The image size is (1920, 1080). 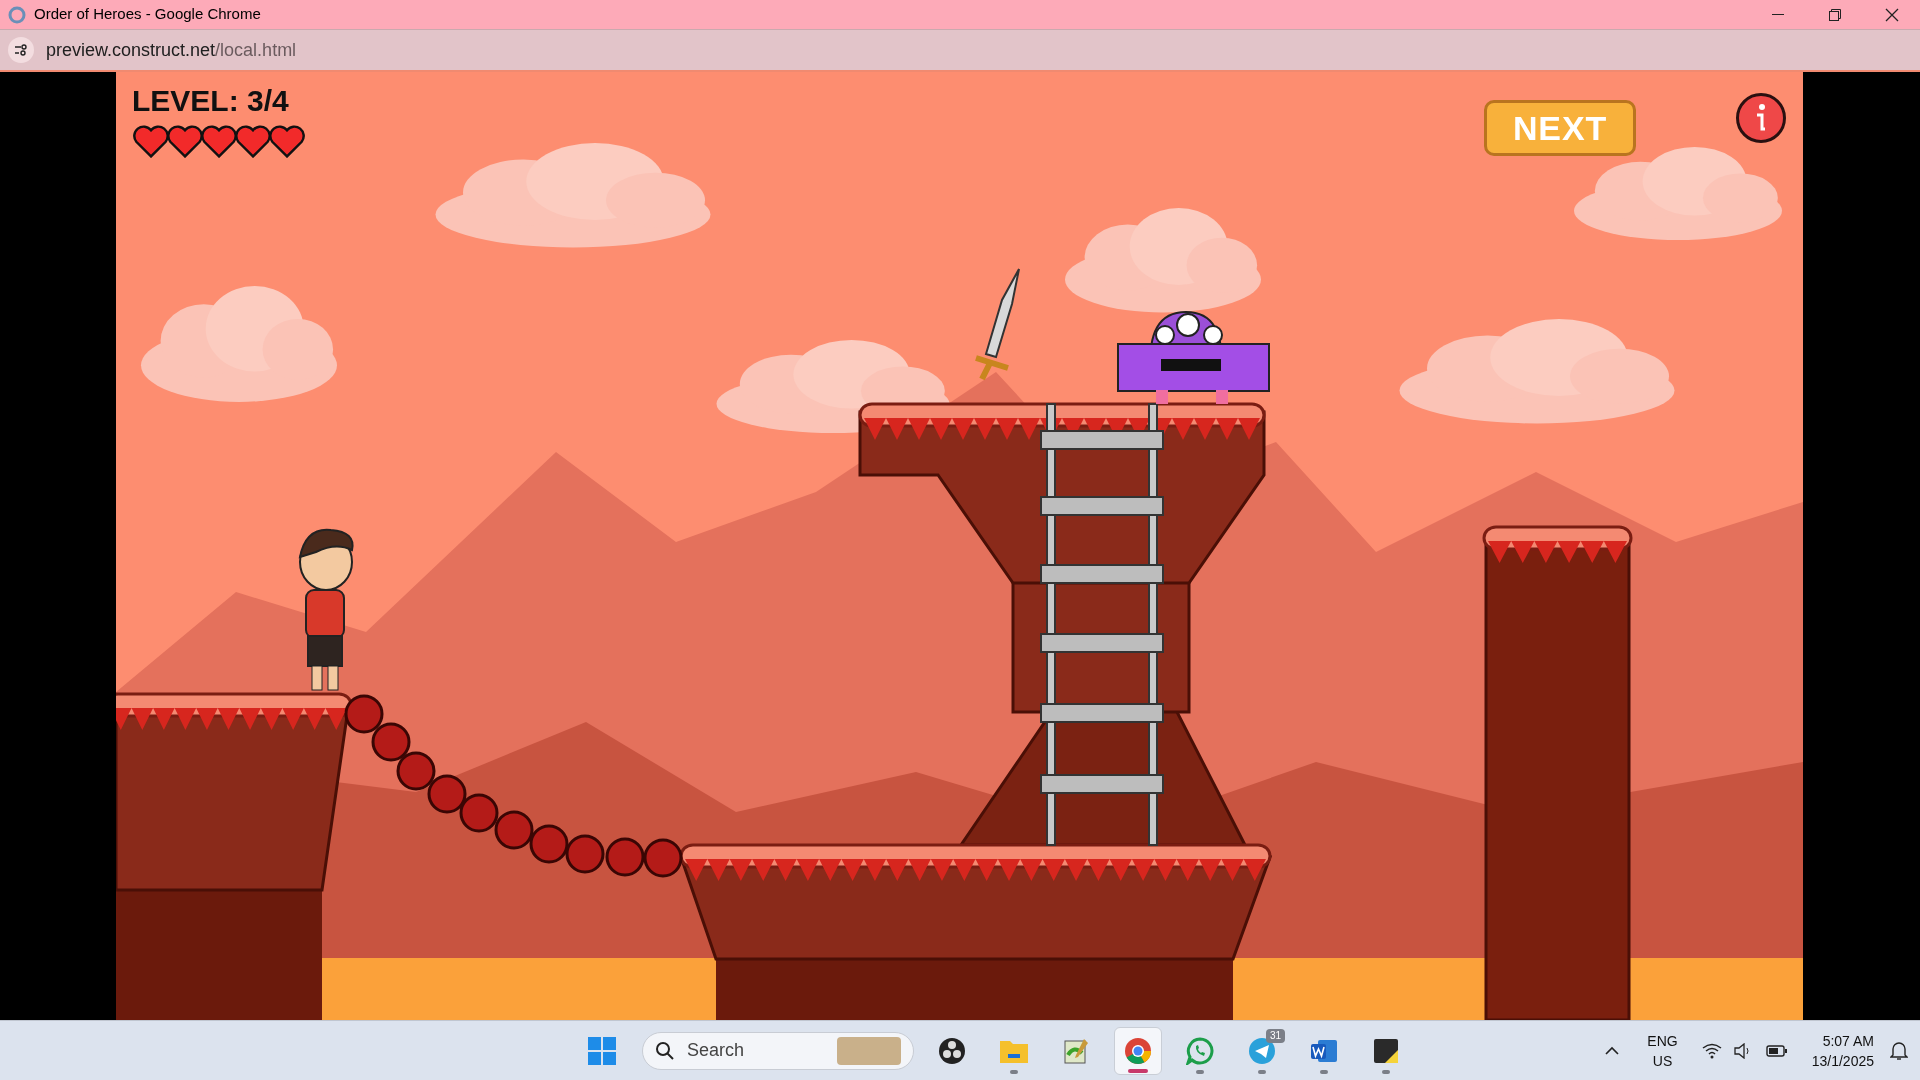 What do you see at coordinates (1612, 1050) in the screenshot?
I see `chevron-up-icon` at bounding box center [1612, 1050].